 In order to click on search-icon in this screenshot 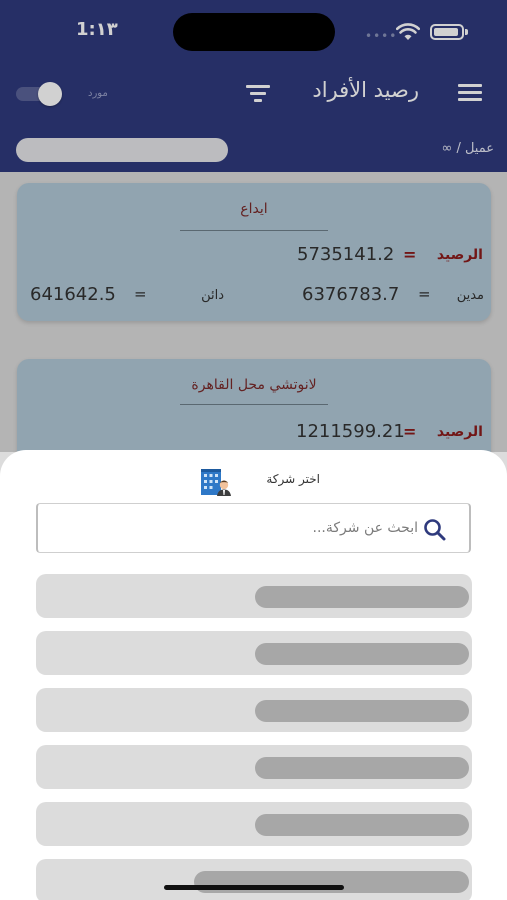, I will do `click(435, 530)`.